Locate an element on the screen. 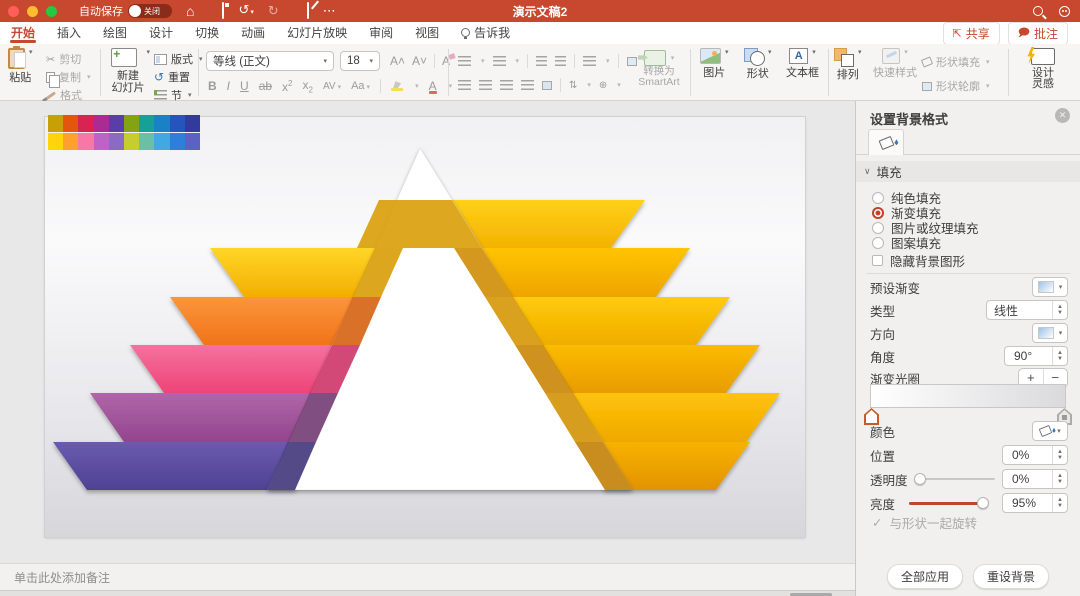 This screenshot has width=1080, height=596. feedback-icon is located at coordinates (1064, 11).